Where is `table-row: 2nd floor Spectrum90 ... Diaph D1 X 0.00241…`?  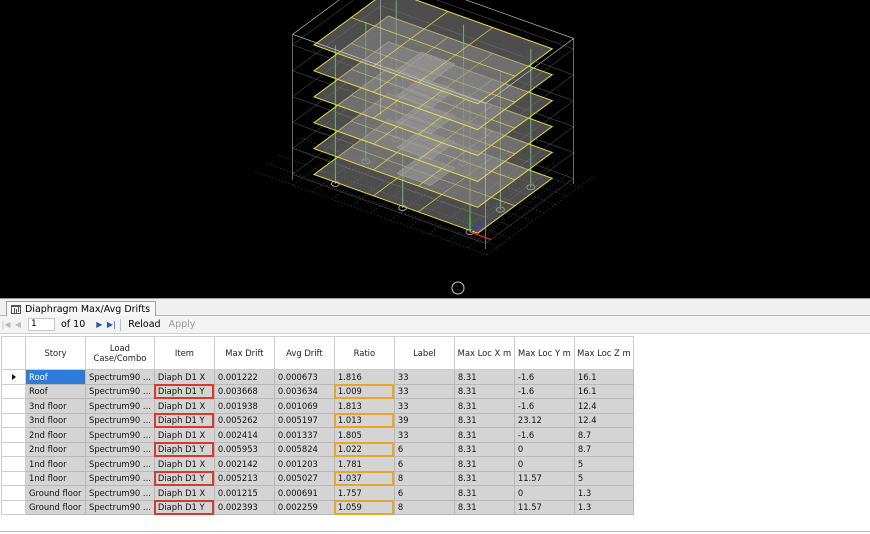
table-row: 2nd floor Spectrum90 ... Diaph D1 X 0.00241… is located at coordinates (317, 435).